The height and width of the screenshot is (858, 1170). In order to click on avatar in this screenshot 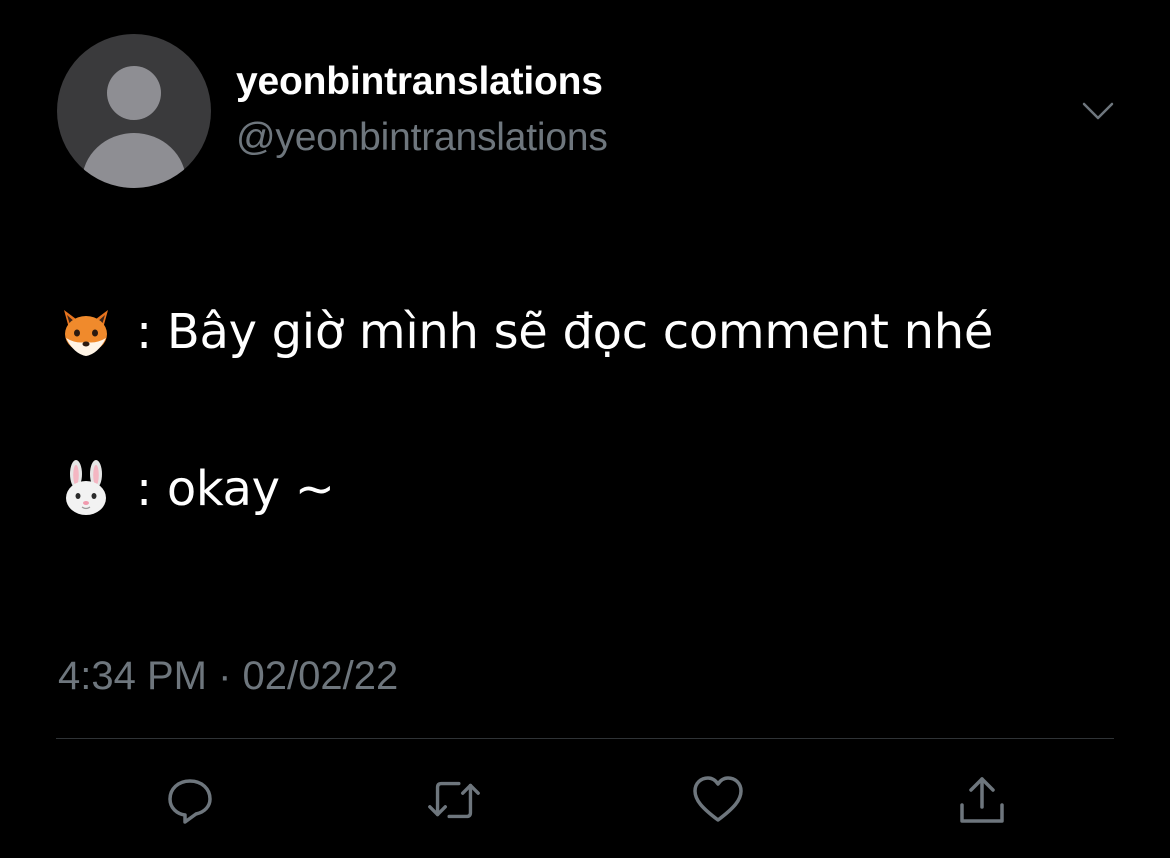, I will do `click(134, 111)`.